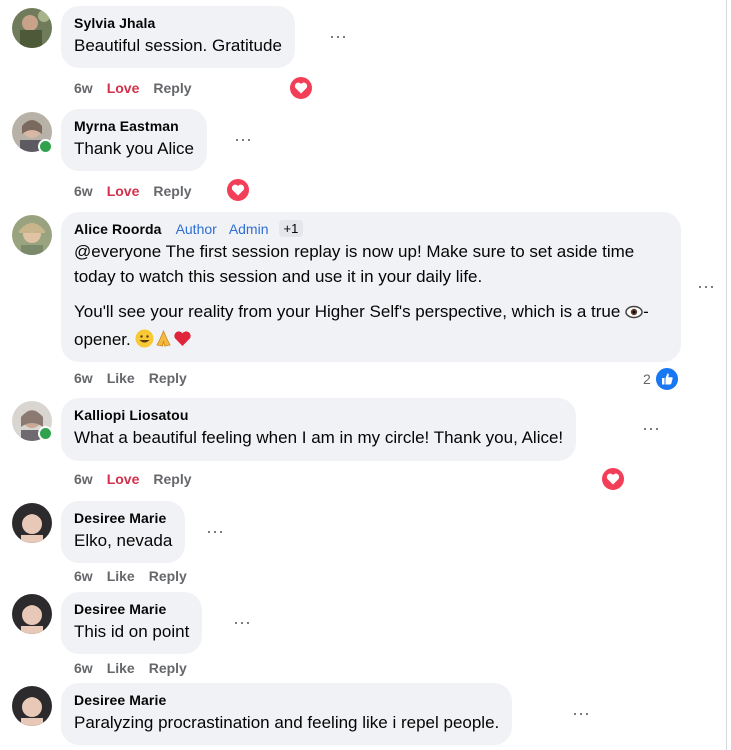  Describe the element at coordinates (114, 23) in the screenshot. I see `comment-author: Sylvia Jhala` at that location.